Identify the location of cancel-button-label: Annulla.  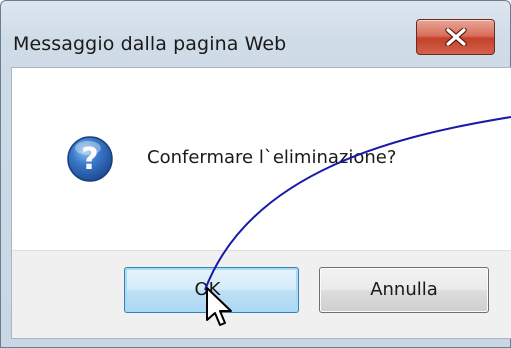
(404, 289).